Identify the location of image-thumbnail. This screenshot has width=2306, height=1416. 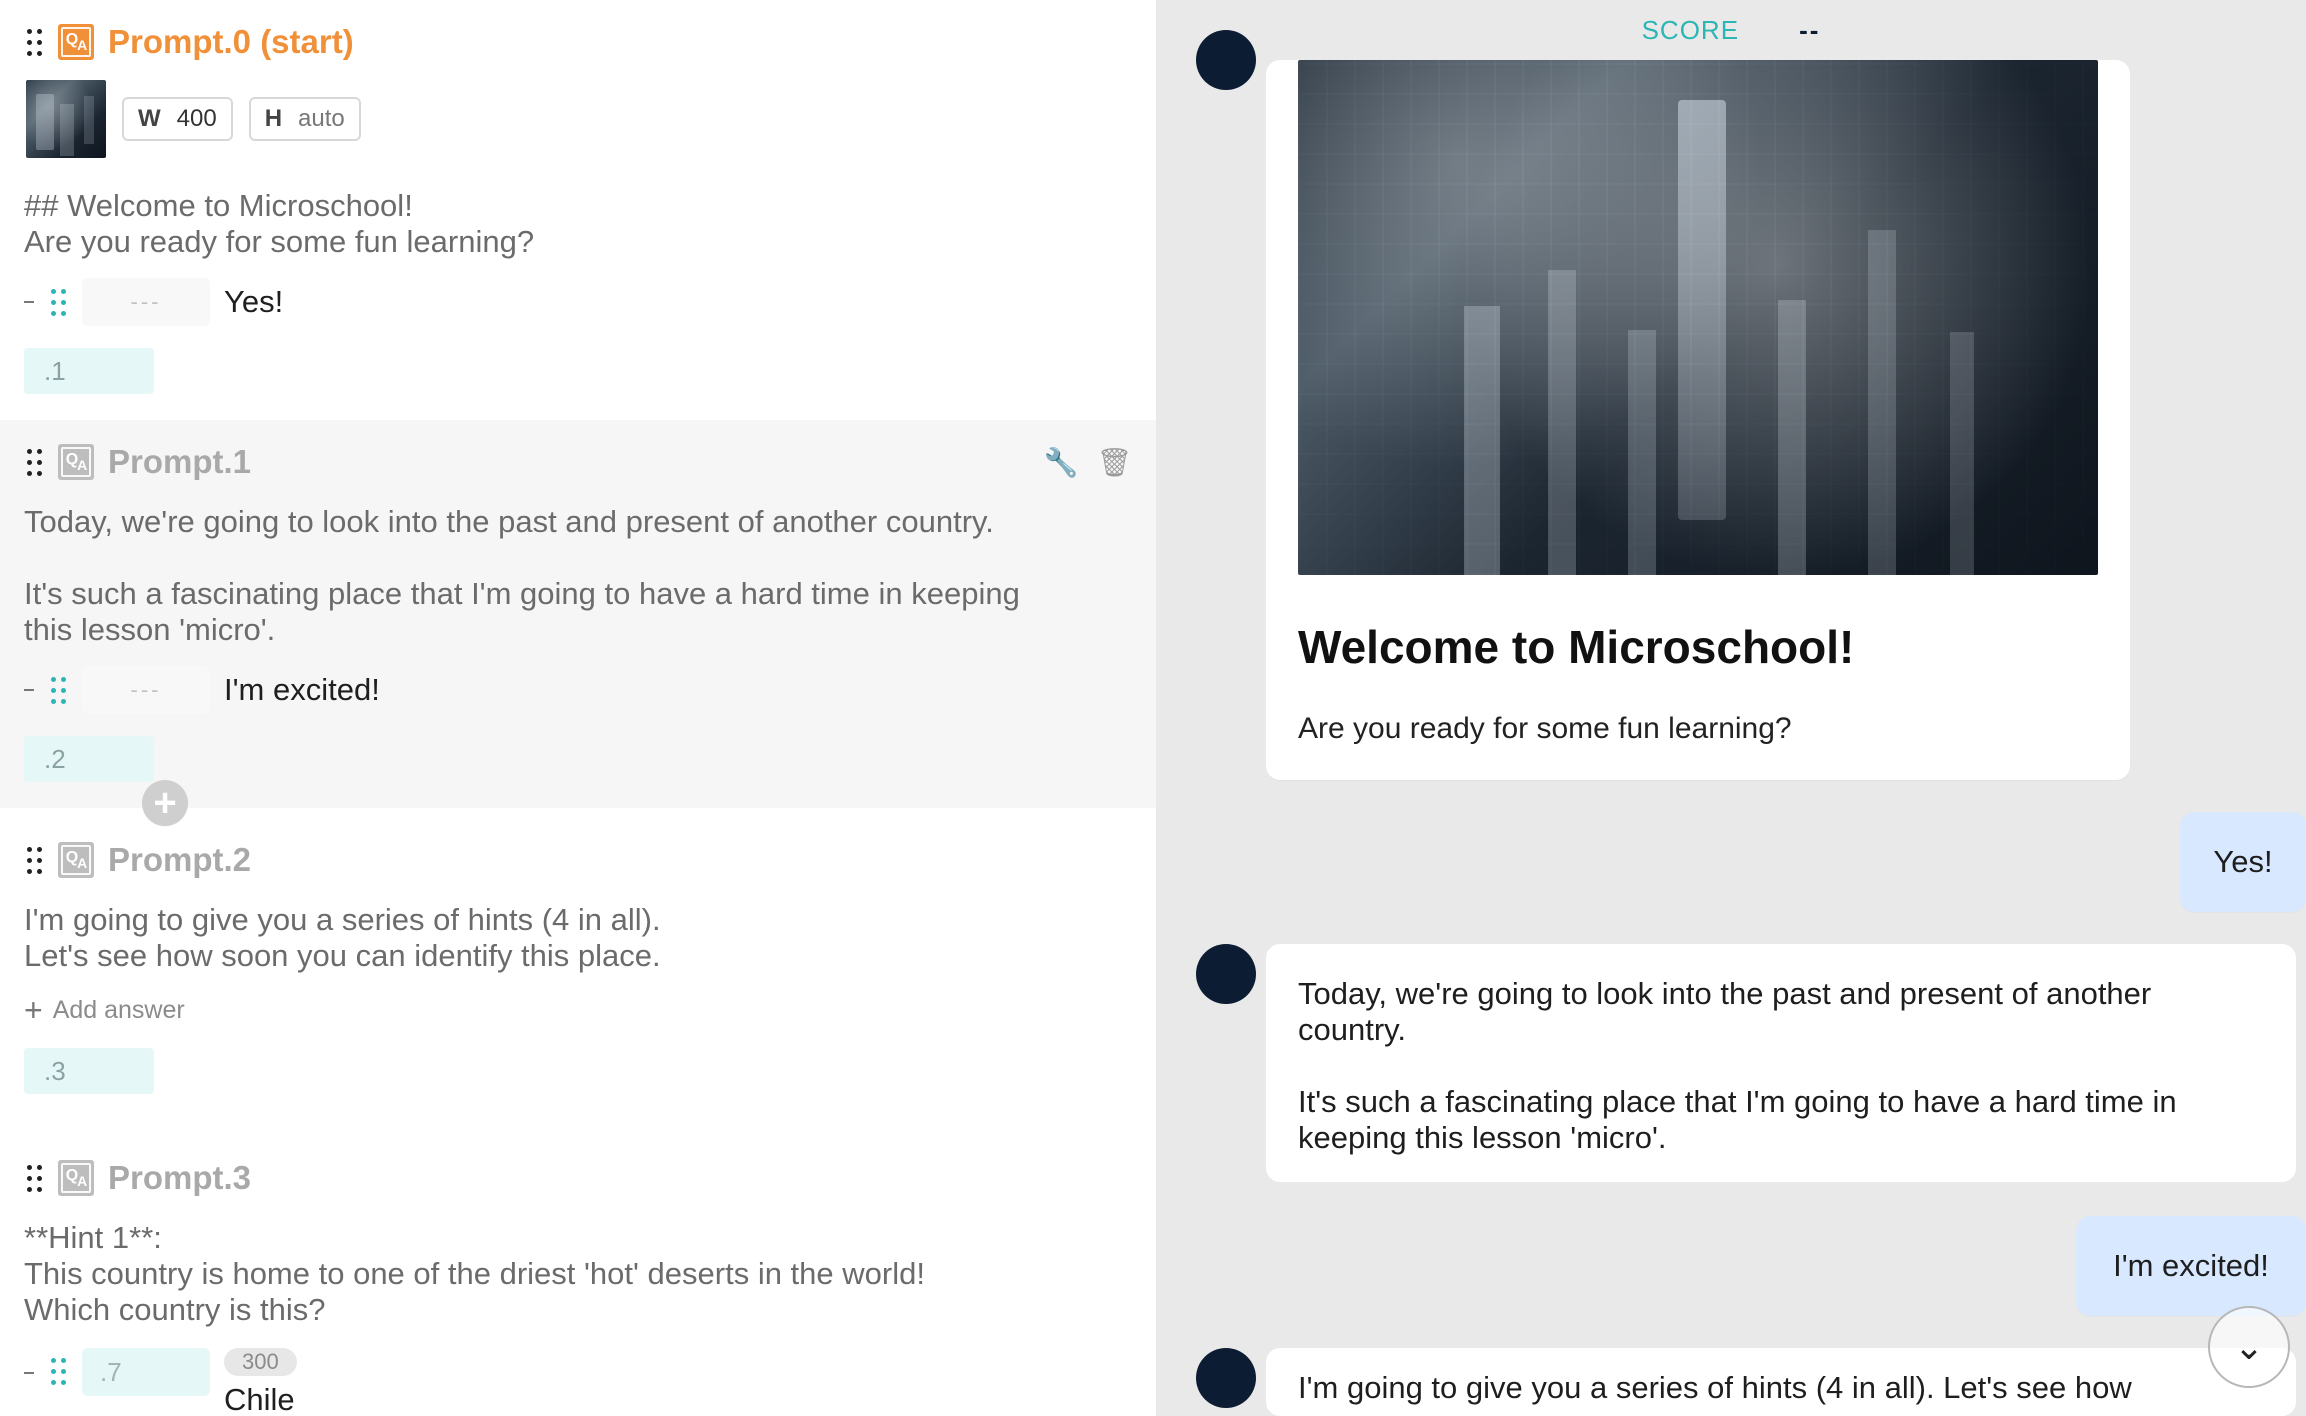
(66, 119).